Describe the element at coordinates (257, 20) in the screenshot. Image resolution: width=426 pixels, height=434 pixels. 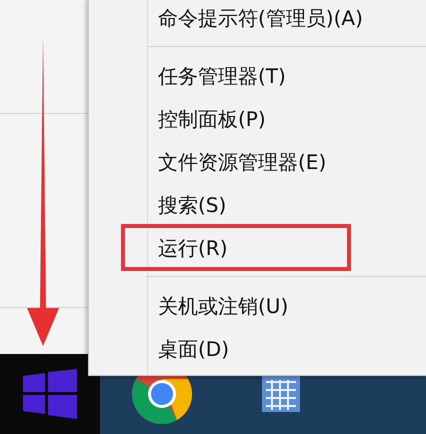
I see `menu-item: 命令提示符(管理员)(A)` at that location.